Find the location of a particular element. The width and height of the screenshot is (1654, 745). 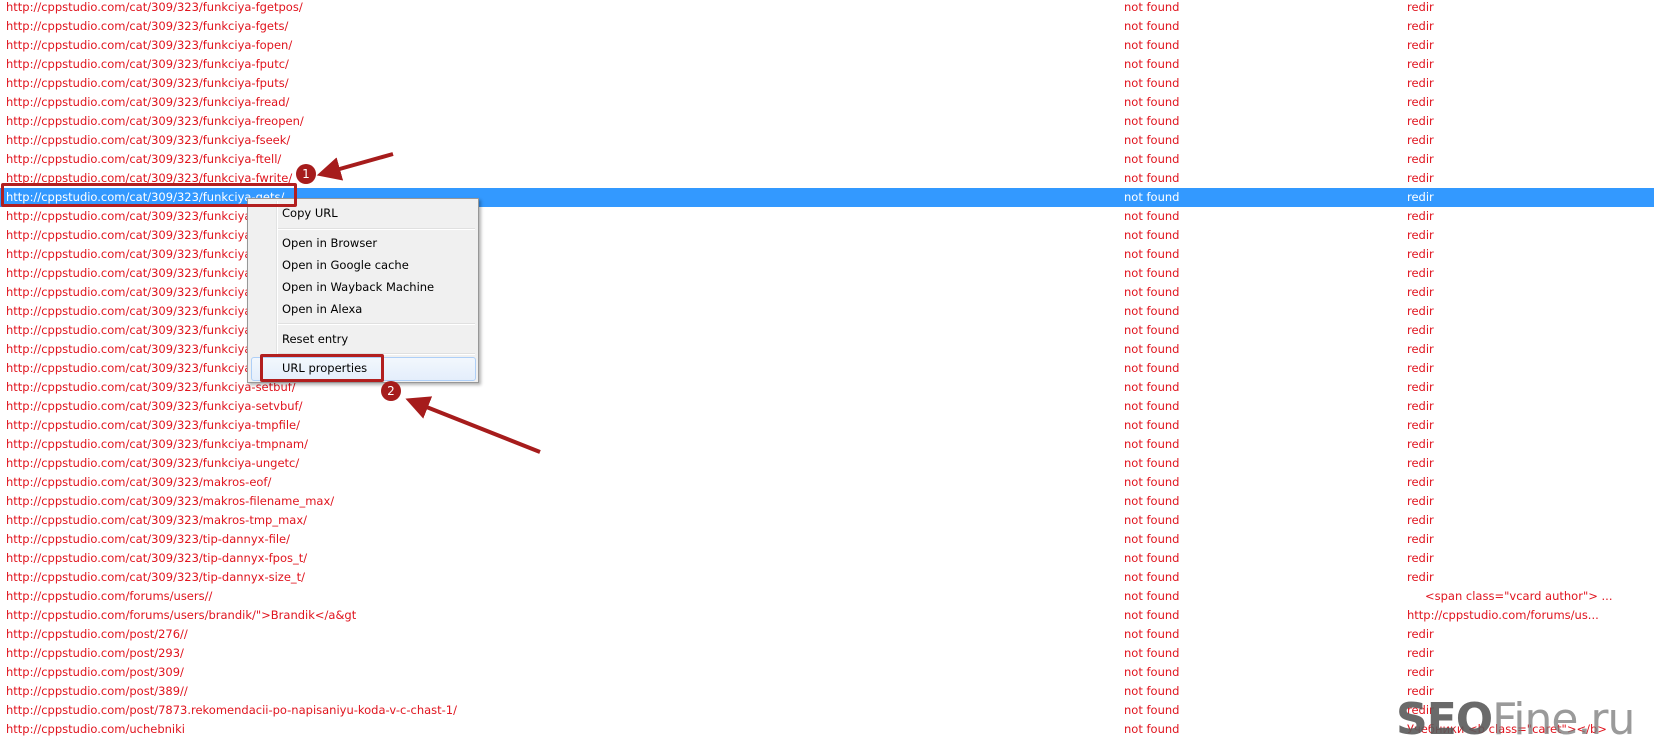

step-badge-2: 2 is located at coordinates (391, 391).